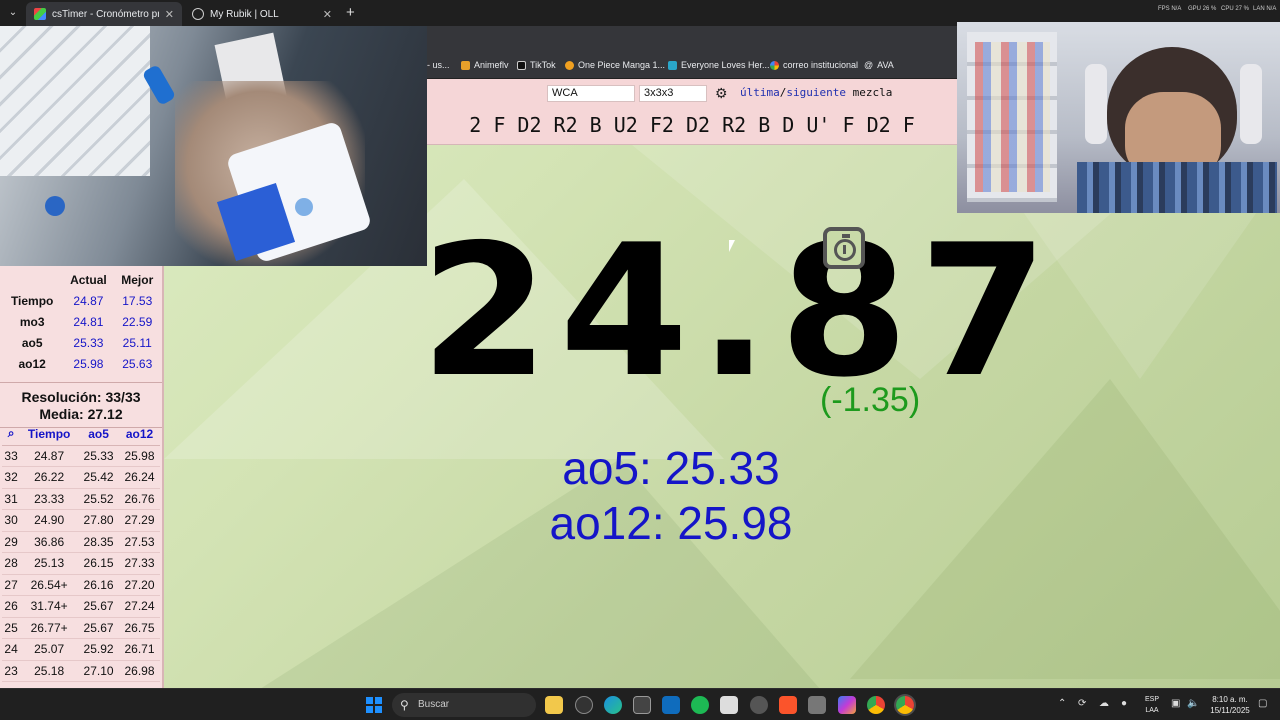  What do you see at coordinates (49, 606) in the screenshot?
I see `solve-time: 31.74+` at bounding box center [49, 606].